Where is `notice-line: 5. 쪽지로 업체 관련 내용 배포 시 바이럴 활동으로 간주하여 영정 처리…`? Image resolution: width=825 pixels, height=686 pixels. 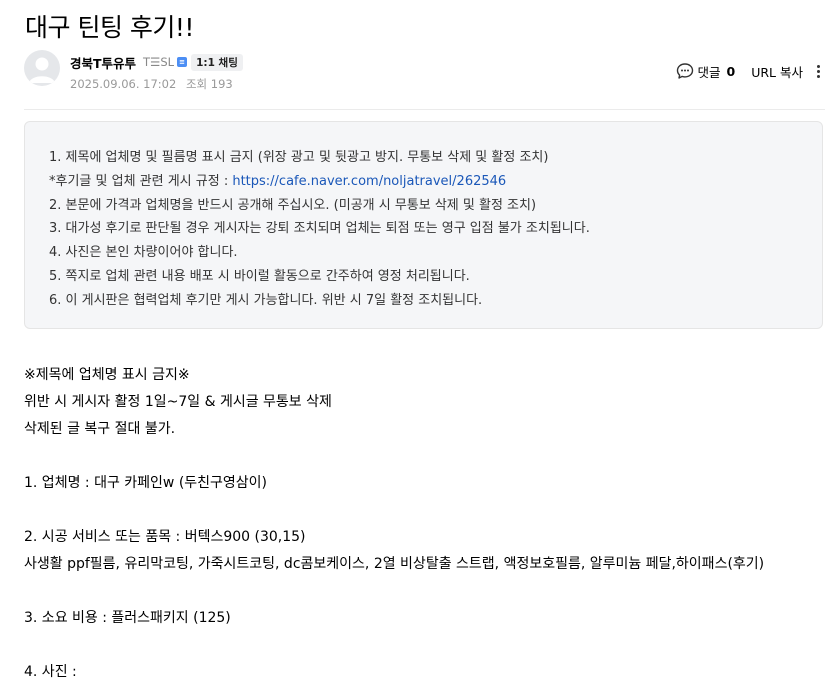
notice-line: 5. 쪽지로 업체 관련 내용 배포 시 바이럴 활동으로 간주하여 영정 처리… is located at coordinates (319, 277).